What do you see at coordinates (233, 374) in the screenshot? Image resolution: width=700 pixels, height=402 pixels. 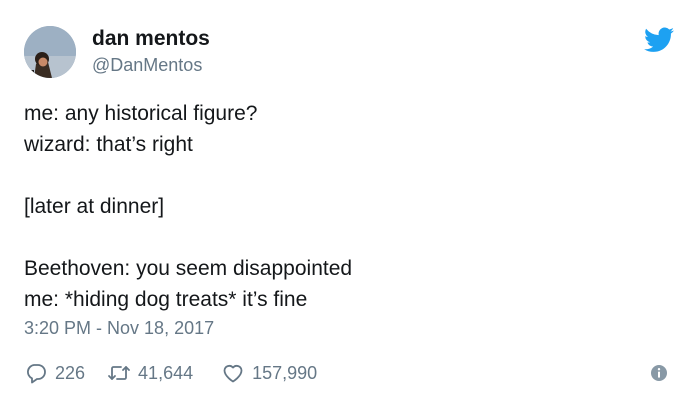 I see `heart-icon` at bounding box center [233, 374].